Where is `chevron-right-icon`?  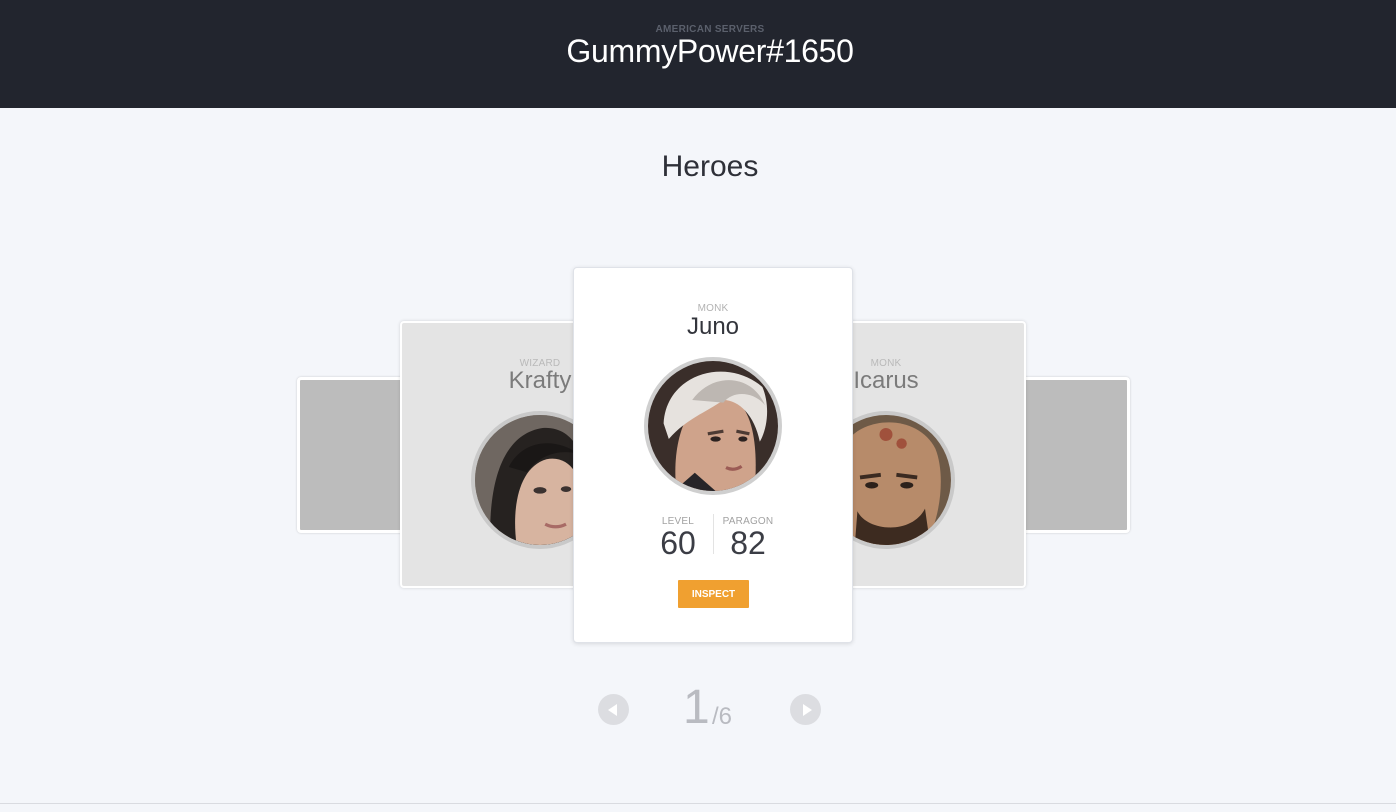
chevron-right-icon is located at coordinates (807, 710).